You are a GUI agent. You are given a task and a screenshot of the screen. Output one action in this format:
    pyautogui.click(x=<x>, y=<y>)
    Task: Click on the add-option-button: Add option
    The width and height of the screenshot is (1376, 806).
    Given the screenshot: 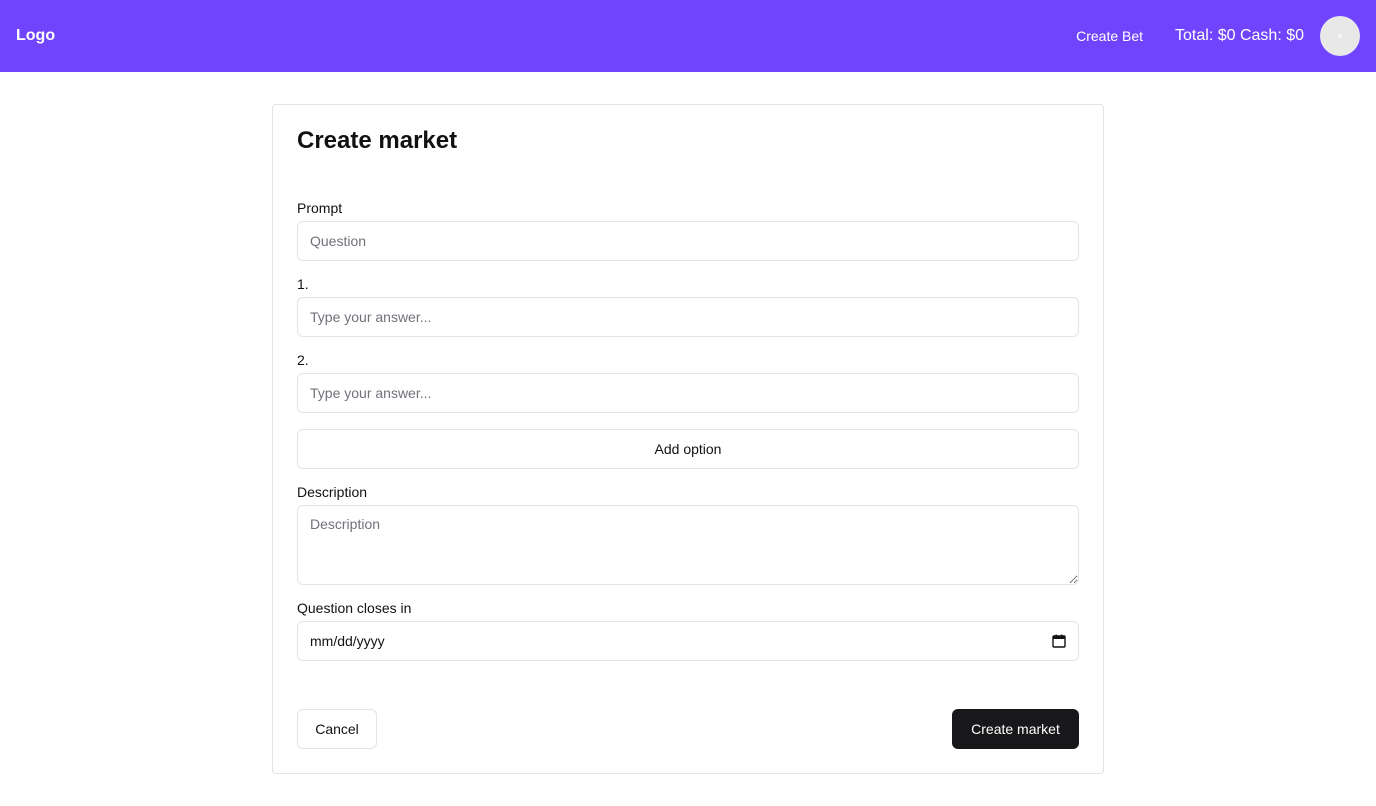 What is the action you would take?
    pyautogui.click(x=688, y=449)
    